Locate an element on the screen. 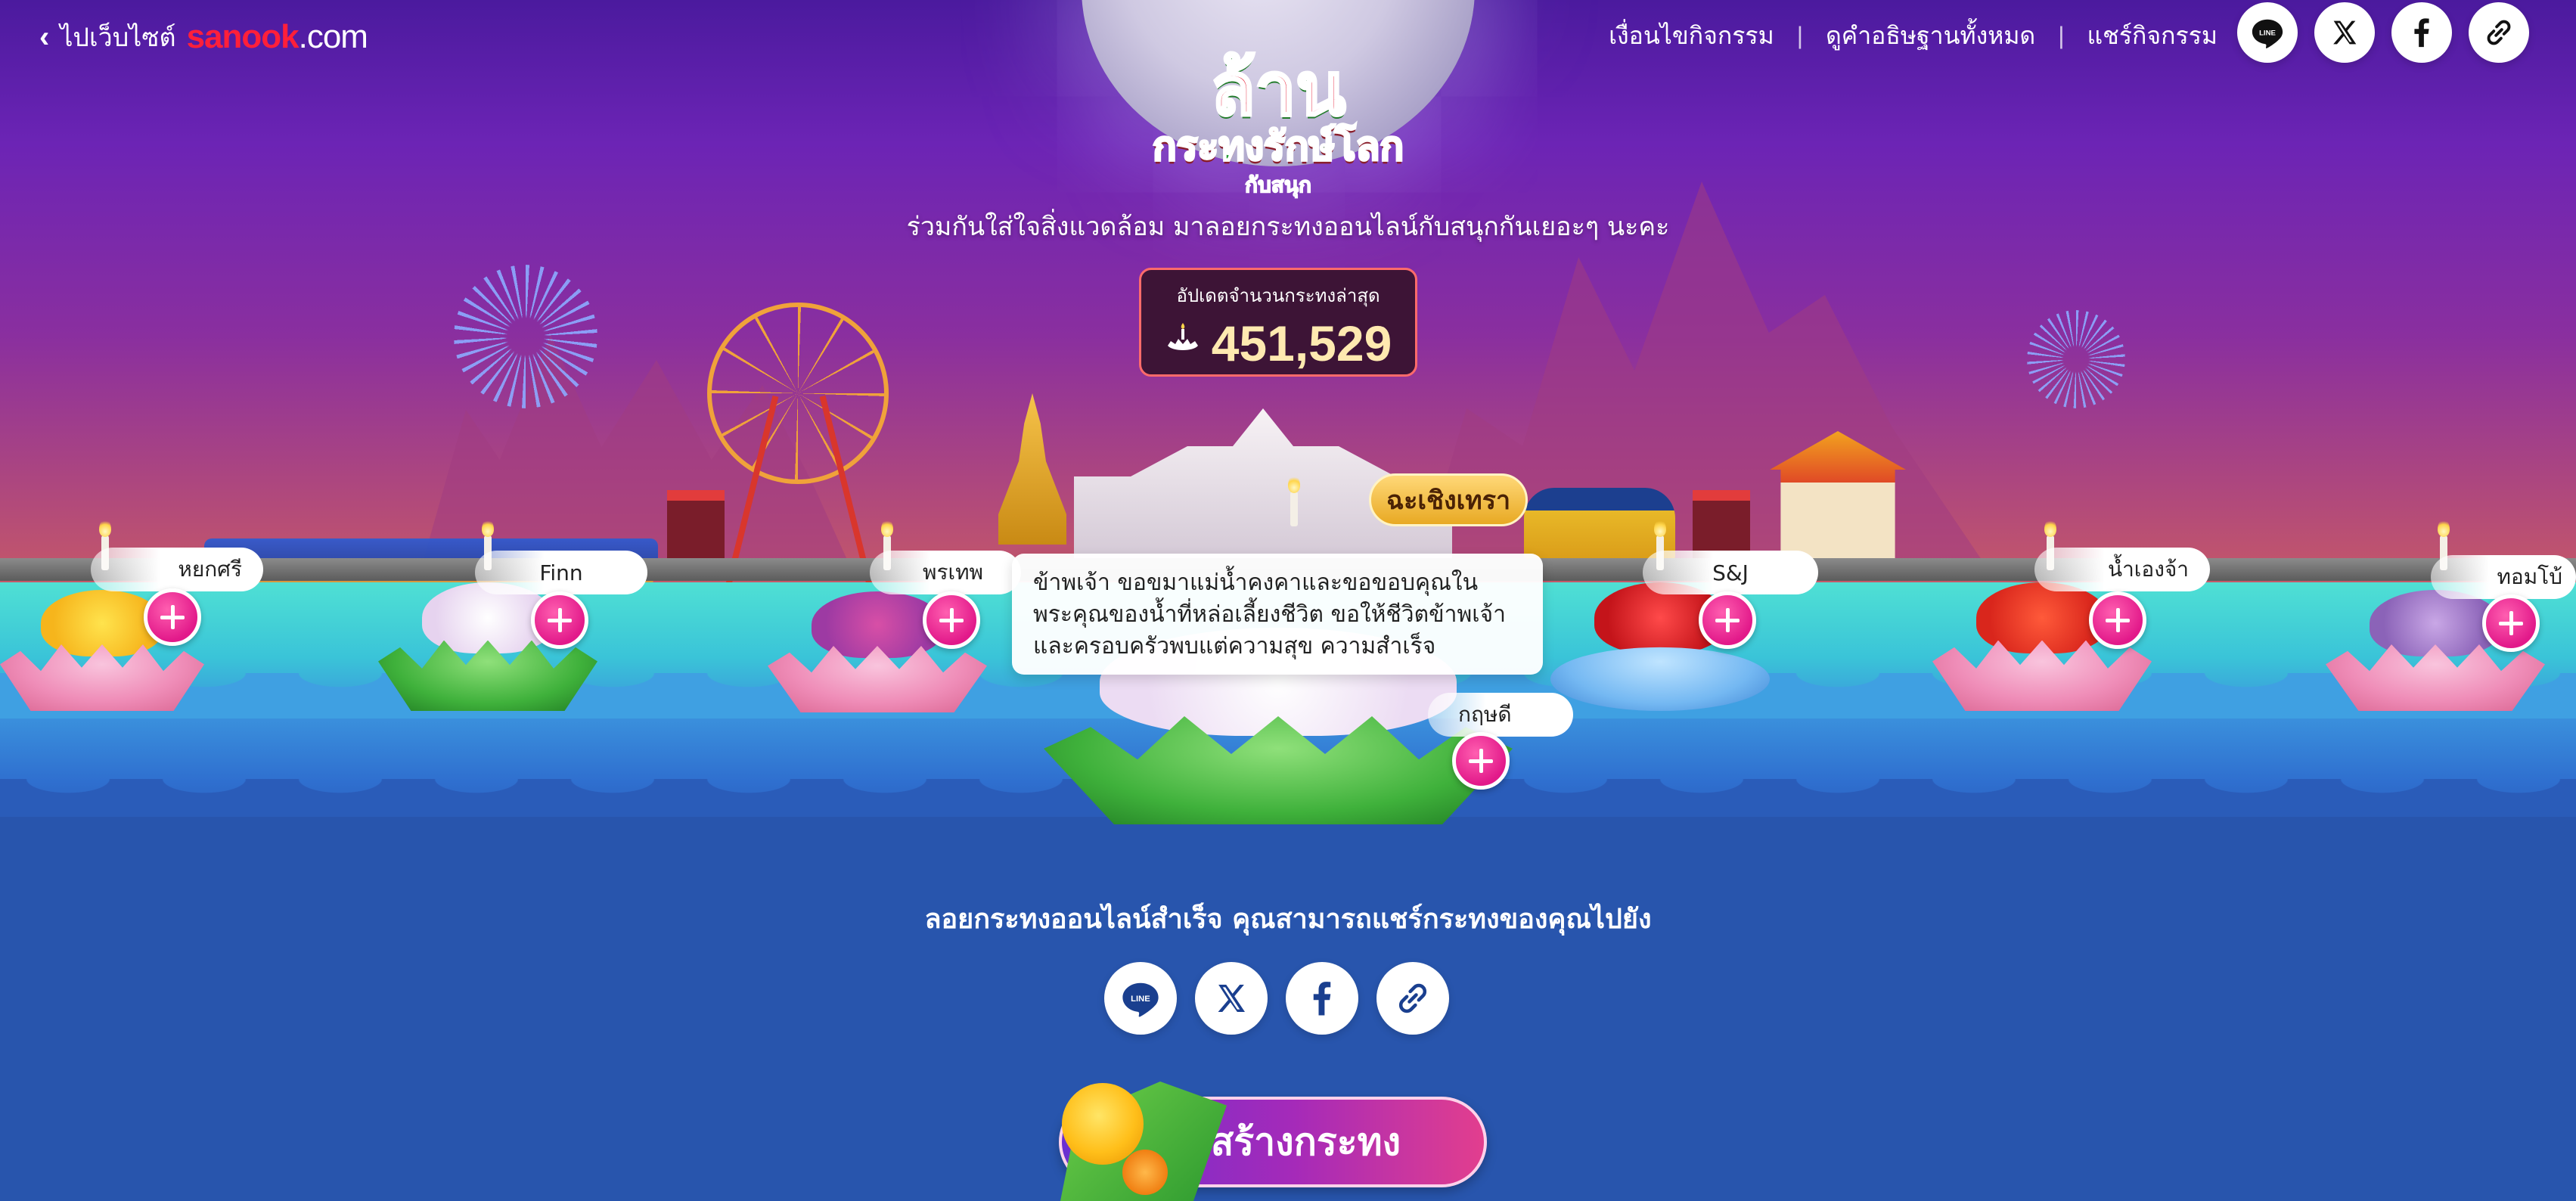 Image resolution: width=2576 pixels, height=1201 pixels. counter-value: 451,529 is located at coordinates (1301, 343).